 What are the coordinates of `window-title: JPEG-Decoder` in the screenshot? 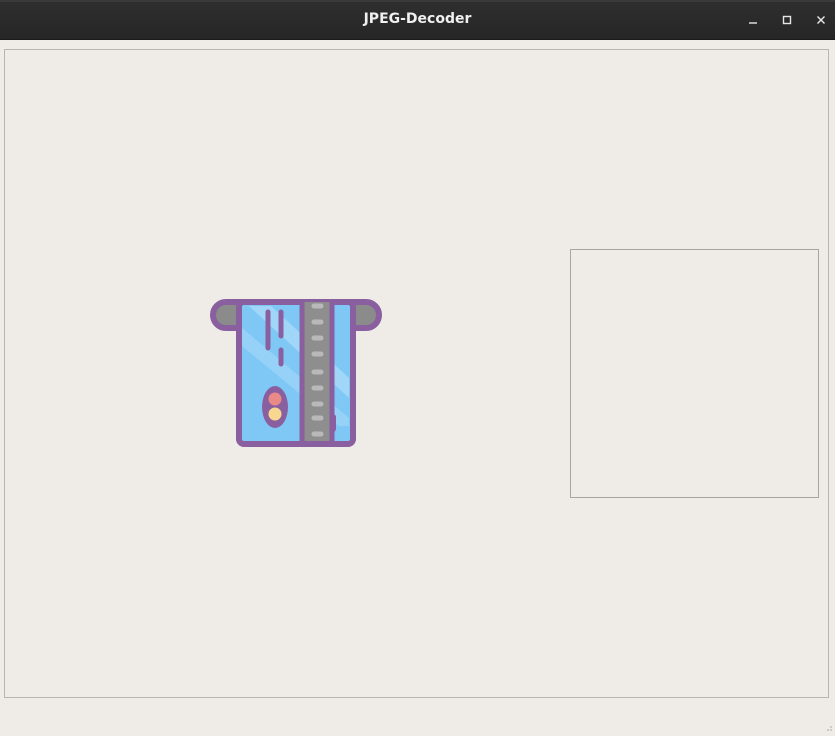 It's located at (417, 19).